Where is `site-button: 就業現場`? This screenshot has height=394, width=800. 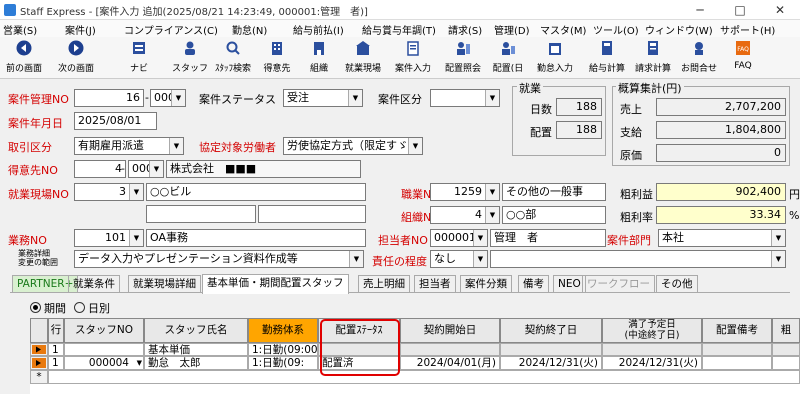
site-button: 就業現場 is located at coordinates (363, 58).